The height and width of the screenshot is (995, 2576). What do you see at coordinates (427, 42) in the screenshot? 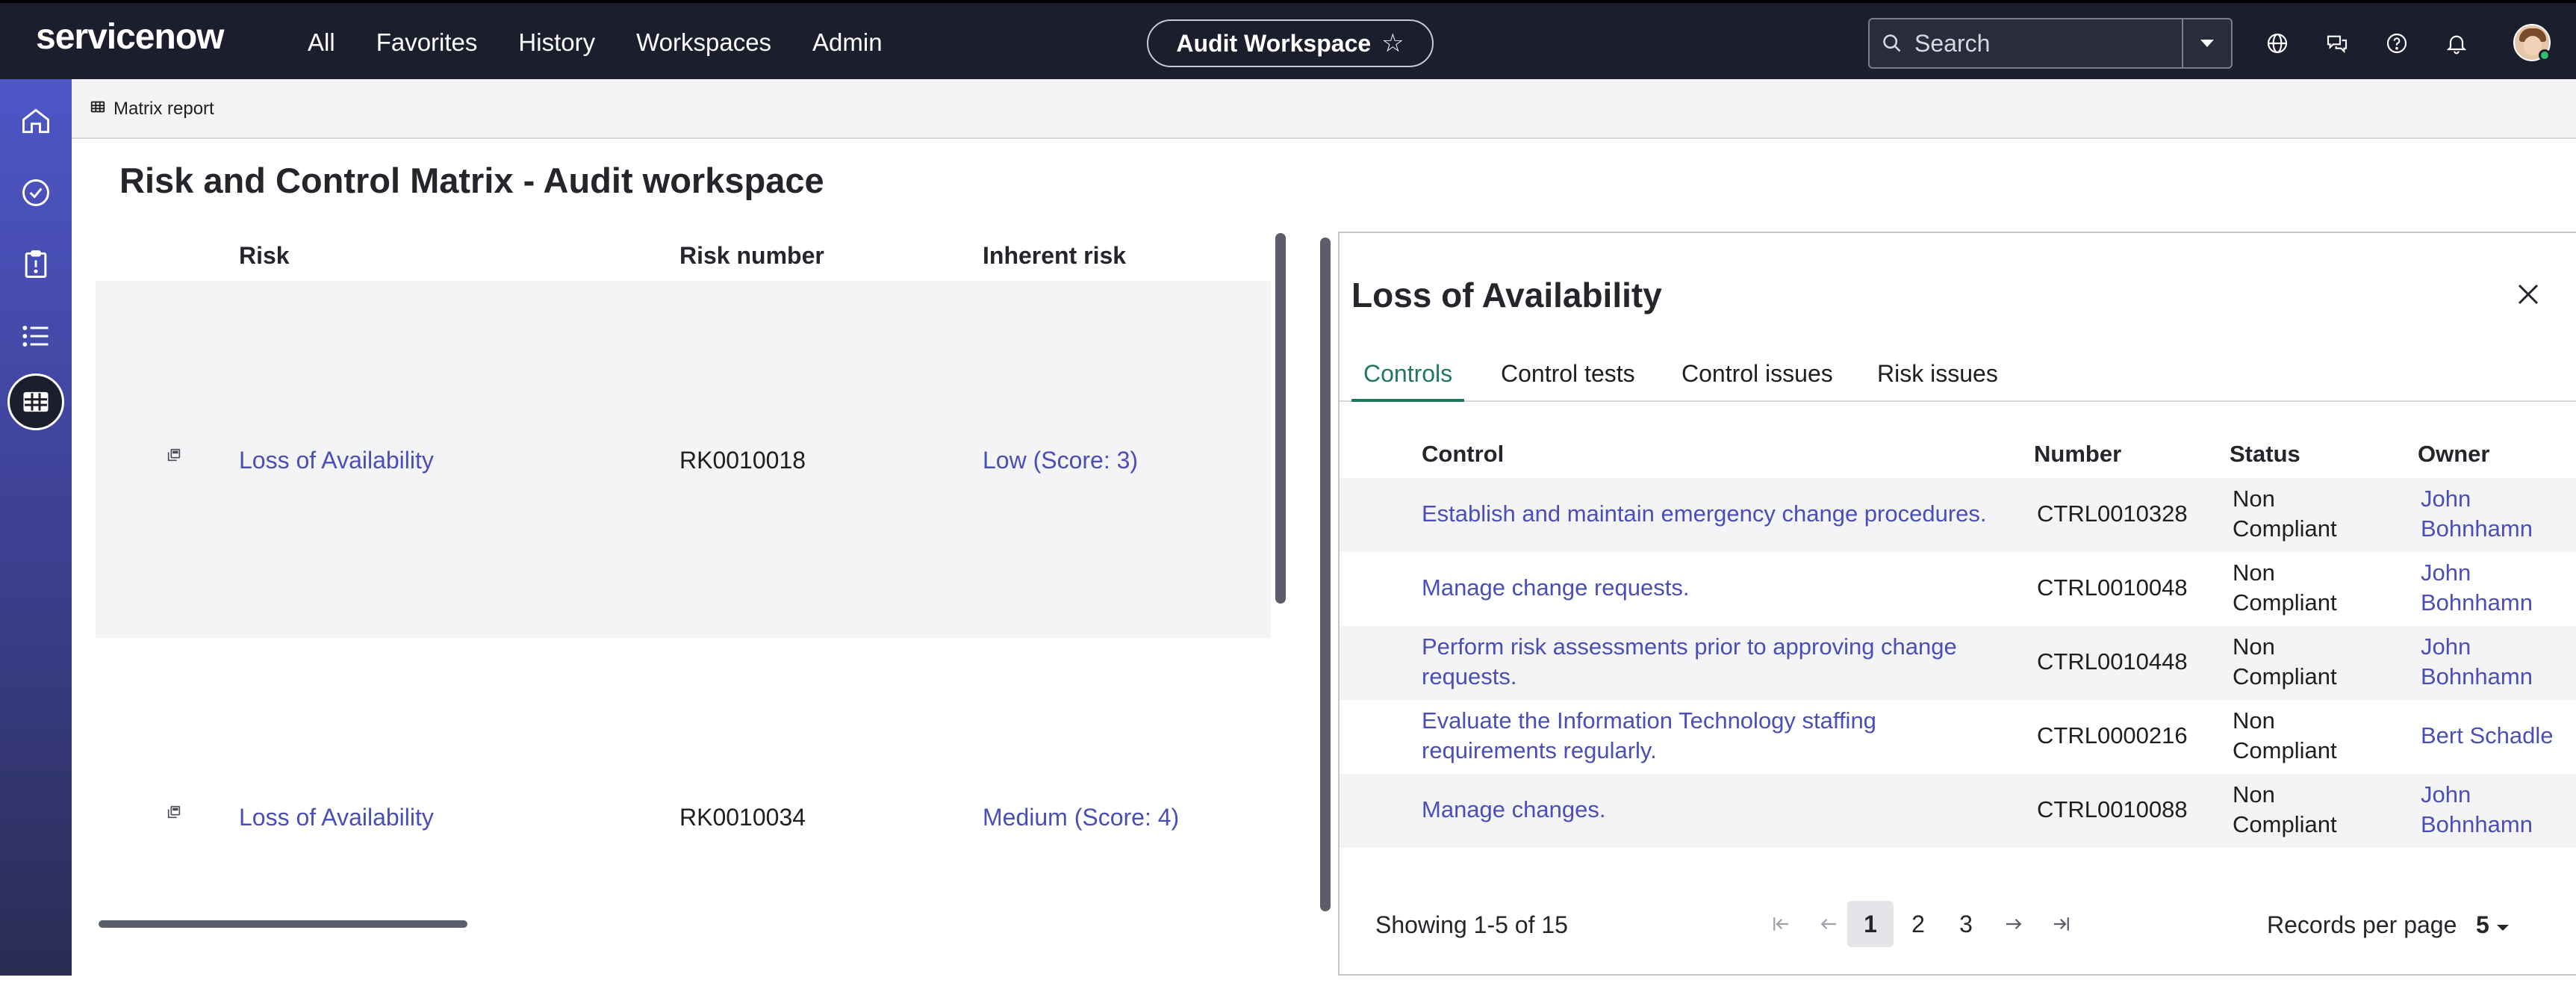
I see `nav-favorites: Favorites` at bounding box center [427, 42].